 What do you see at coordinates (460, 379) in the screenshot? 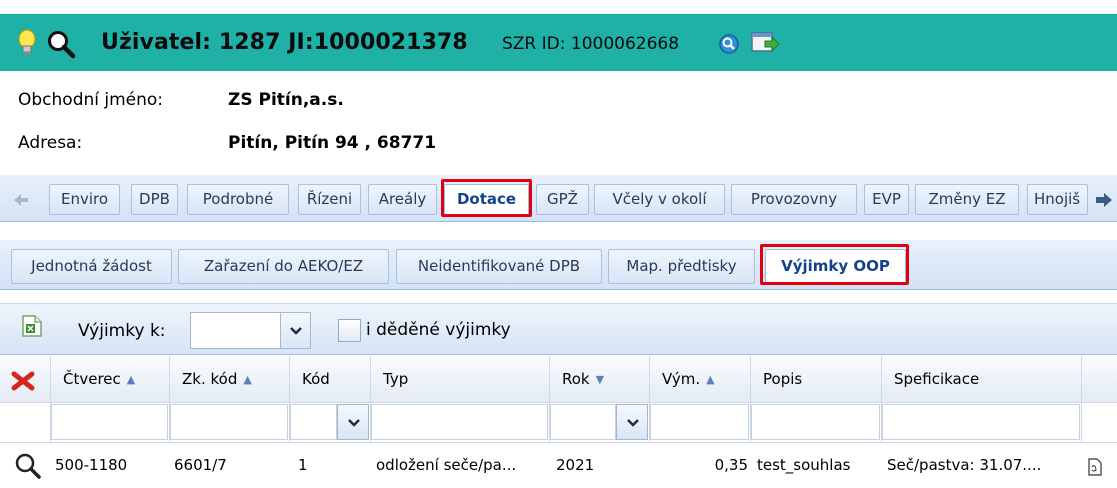
I see `column-header-typ: Typ` at bounding box center [460, 379].